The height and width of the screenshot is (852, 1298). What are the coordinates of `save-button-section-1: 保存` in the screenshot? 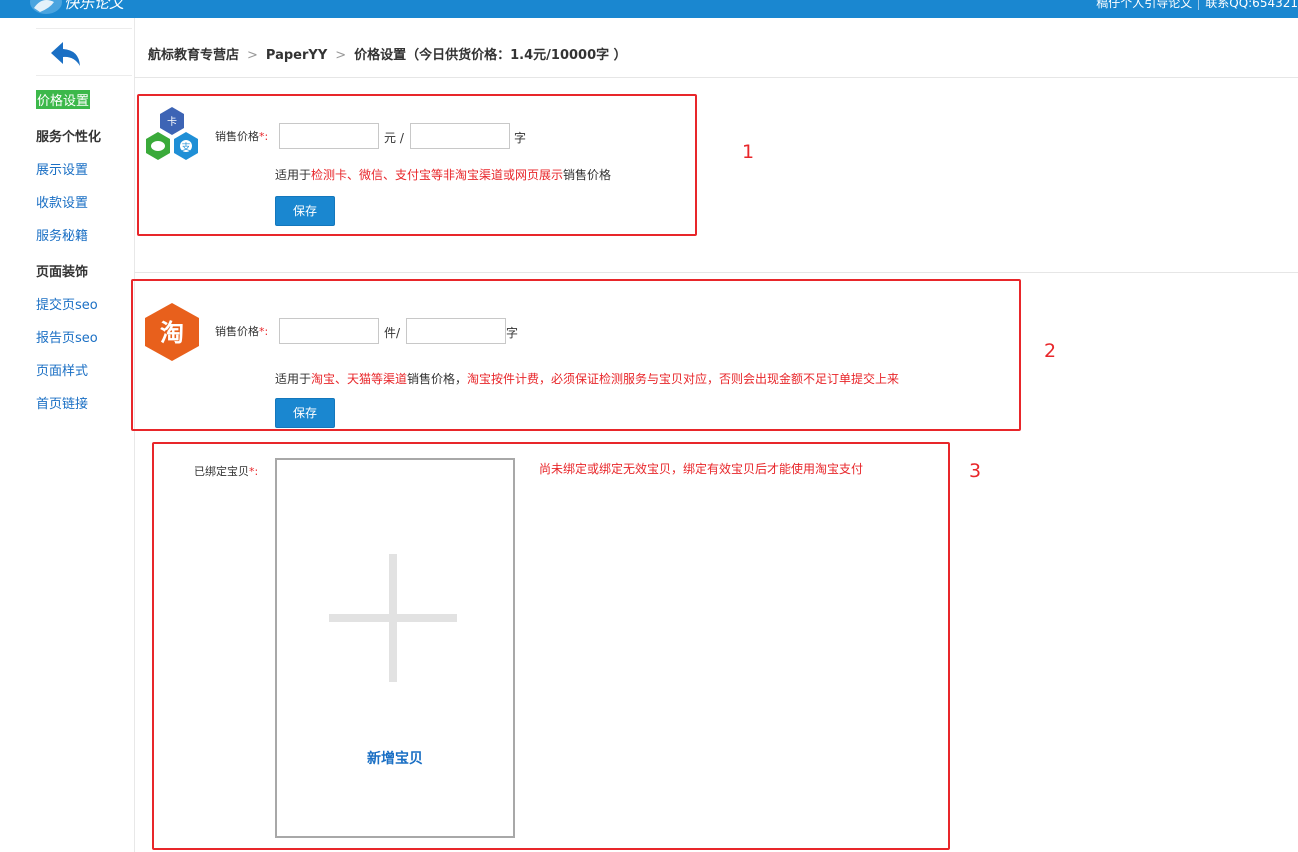 It's located at (305, 211).